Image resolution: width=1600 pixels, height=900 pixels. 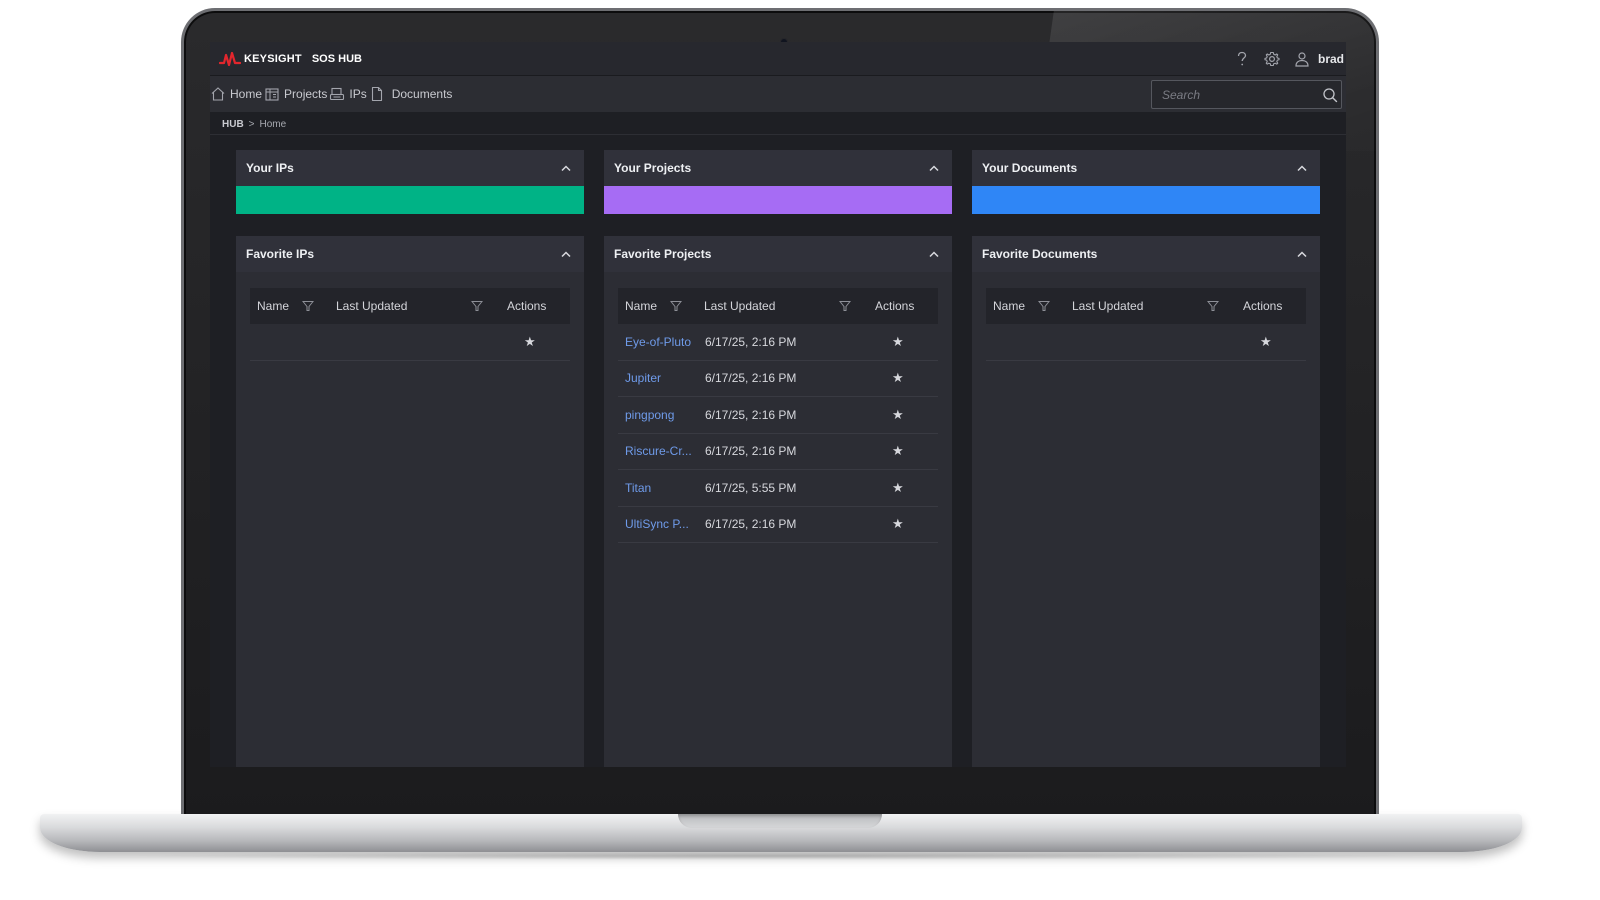 What do you see at coordinates (274, 94) in the screenshot?
I see `projects-icon` at bounding box center [274, 94].